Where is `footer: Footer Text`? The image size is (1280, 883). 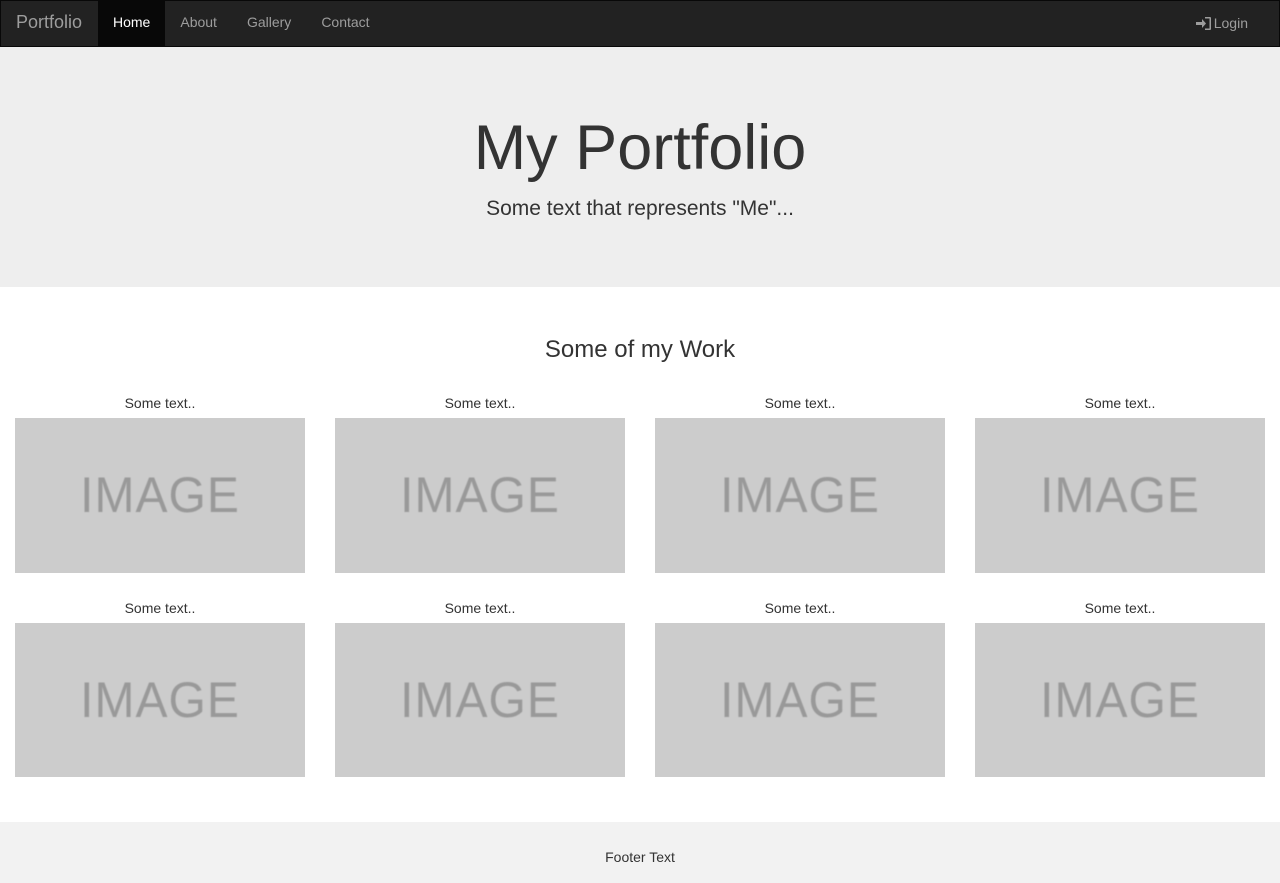
footer: Footer Text is located at coordinates (640, 852).